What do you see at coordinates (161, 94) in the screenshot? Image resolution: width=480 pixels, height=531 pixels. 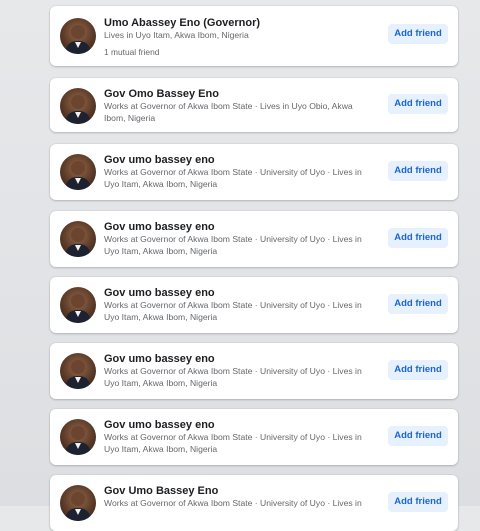 I see `result-name: Gov Omo Bassey Eno` at bounding box center [161, 94].